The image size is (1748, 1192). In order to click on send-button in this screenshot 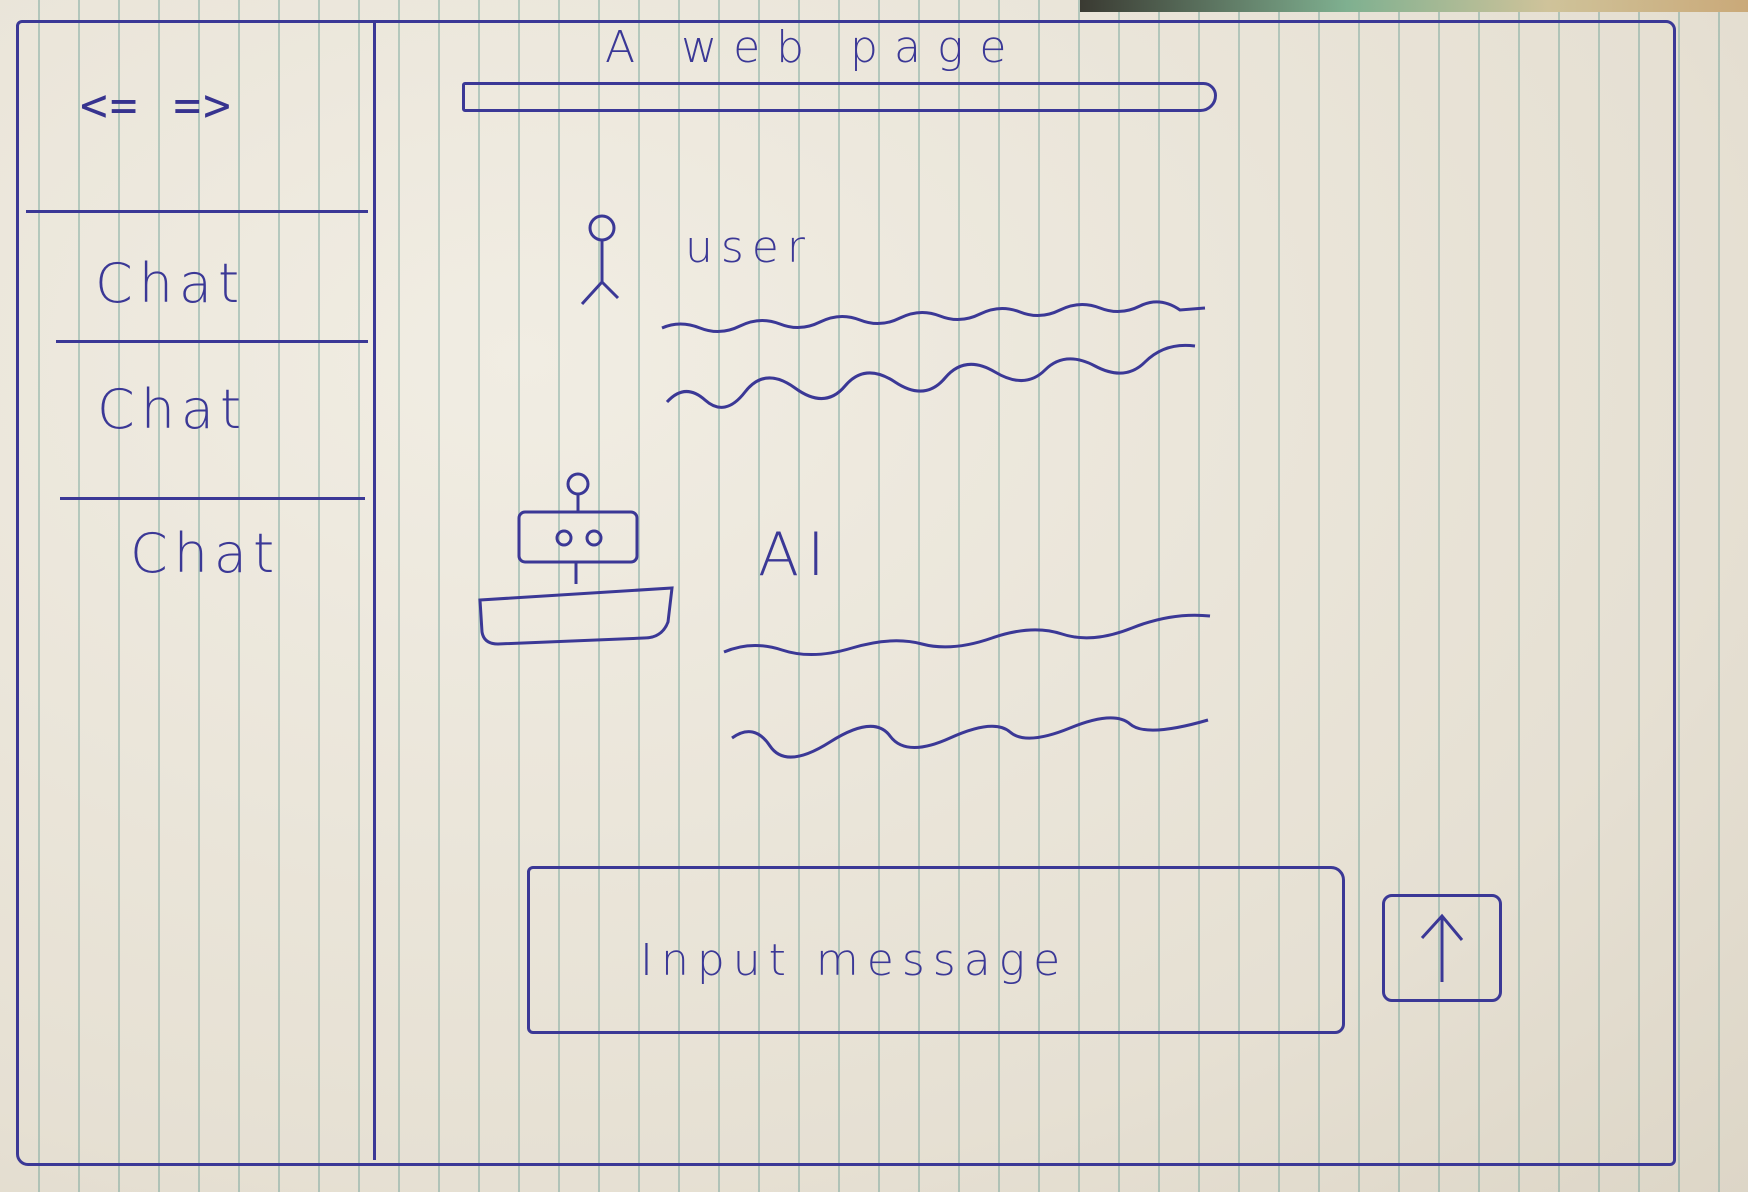, I will do `click(1442, 948)`.